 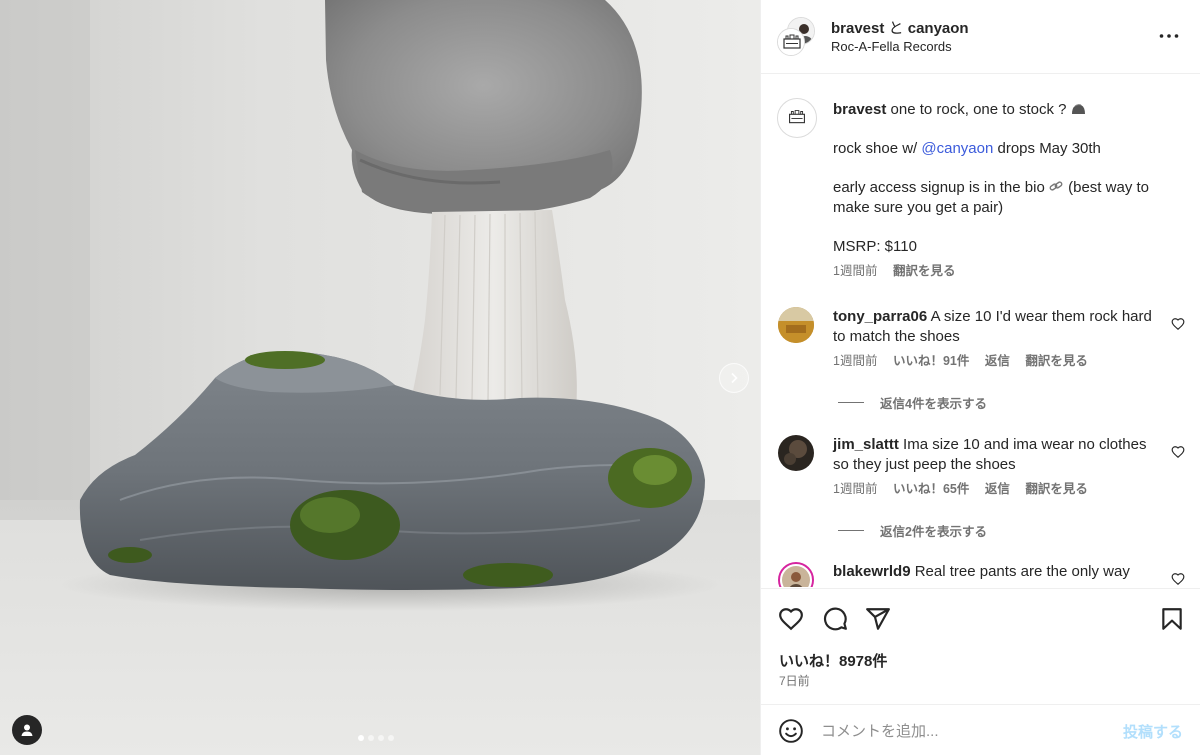 I want to click on comment-button, so click(x=835, y=619).